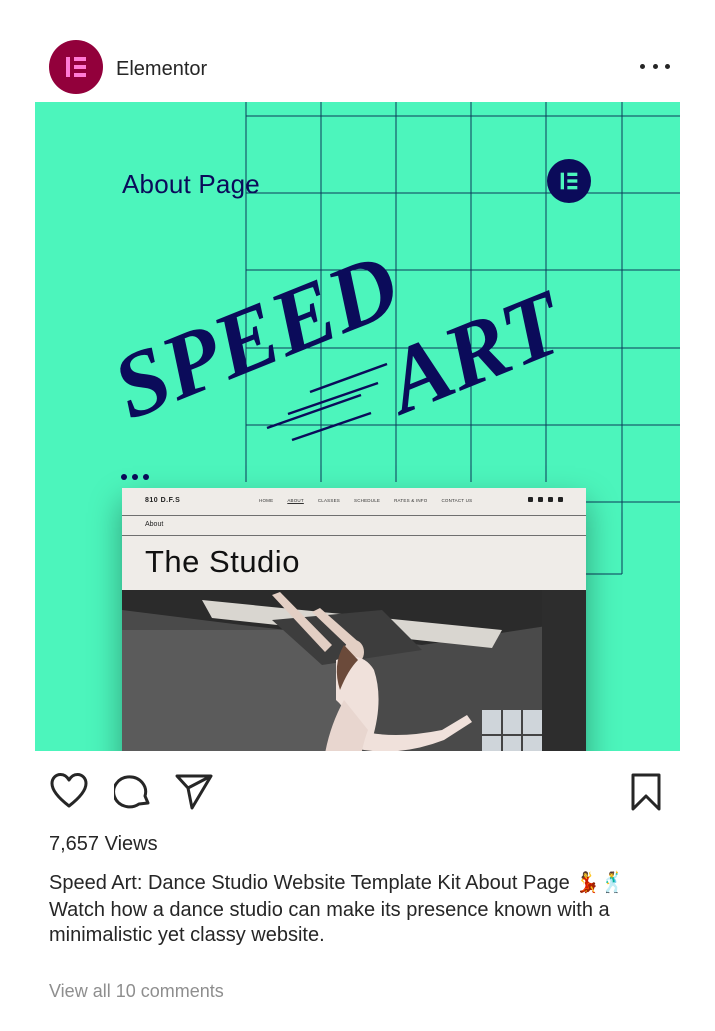  What do you see at coordinates (328, 500) in the screenshot?
I see `mock-nav-classes: CLASSES` at bounding box center [328, 500].